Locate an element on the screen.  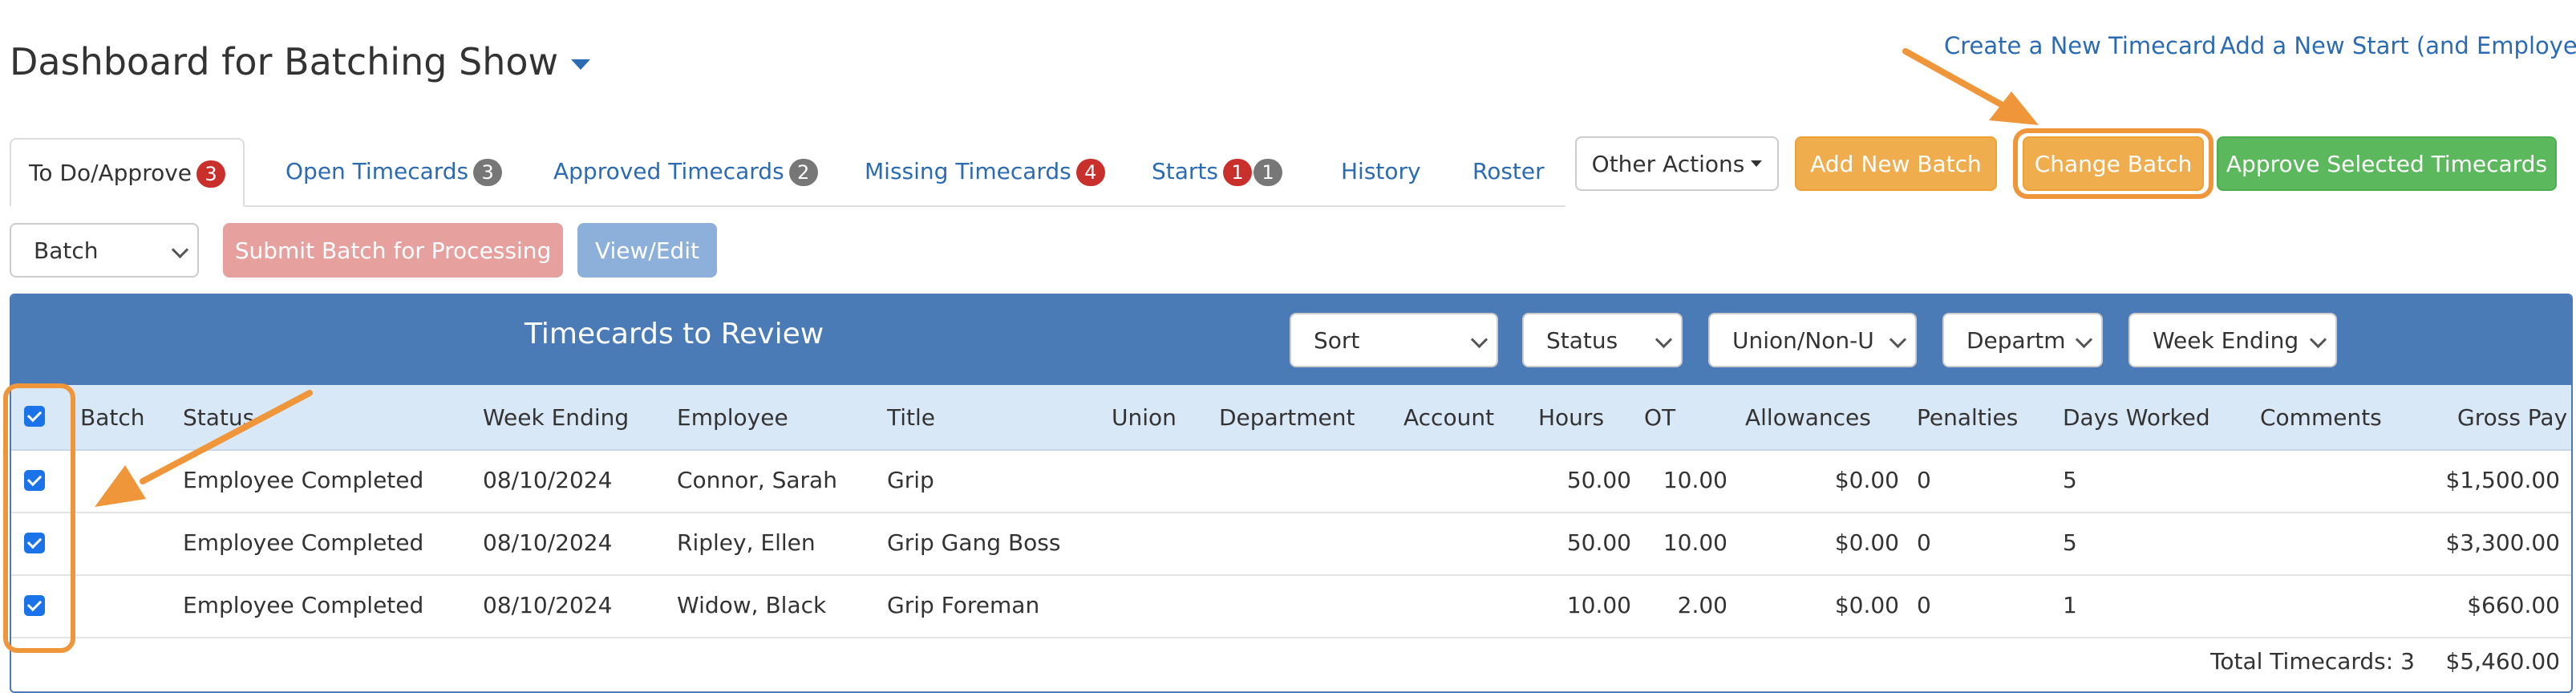
arrow-to-checkboxes-icon is located at coordinates (204, 448).